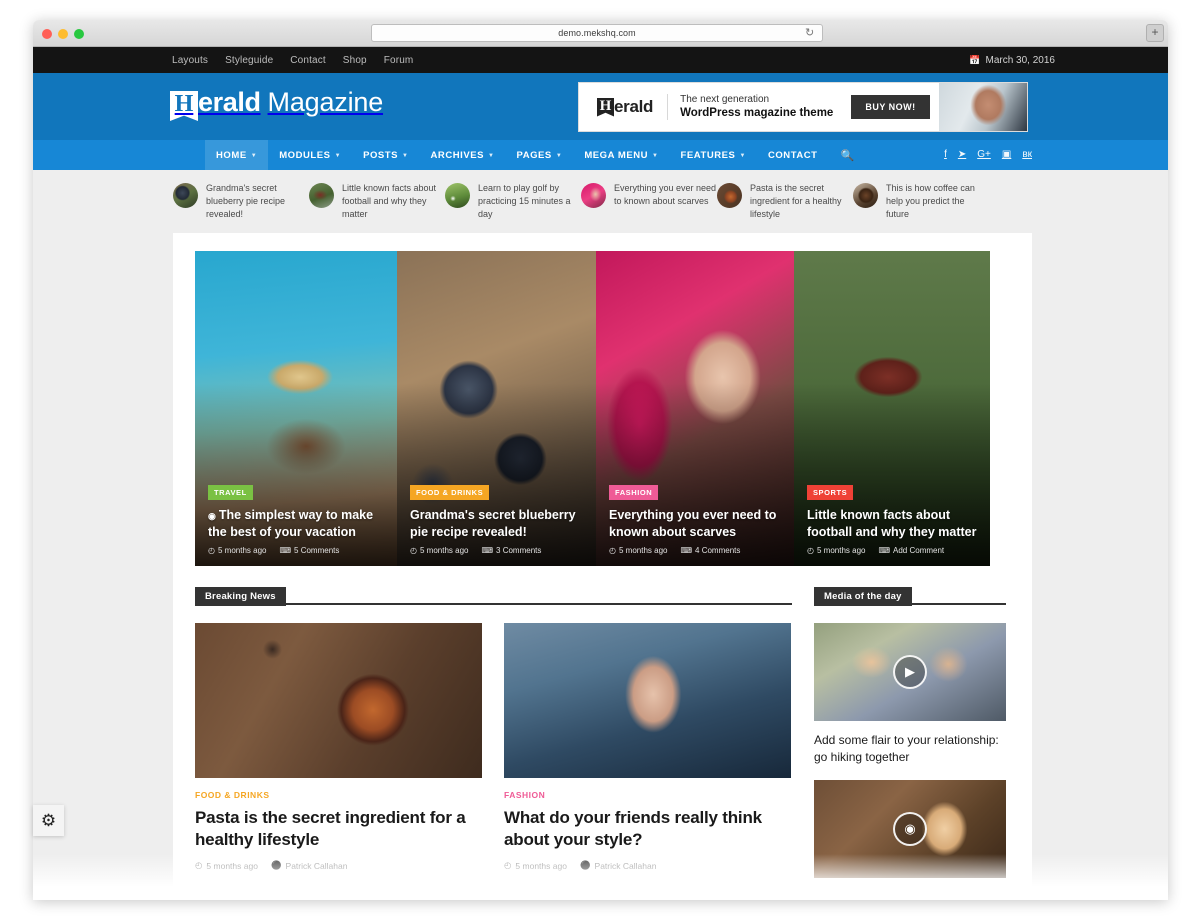 The height and width of the screenshot is (921, 1200). I want to click on top-nav-link-styleguide: Styleguide, so click(249, 60).